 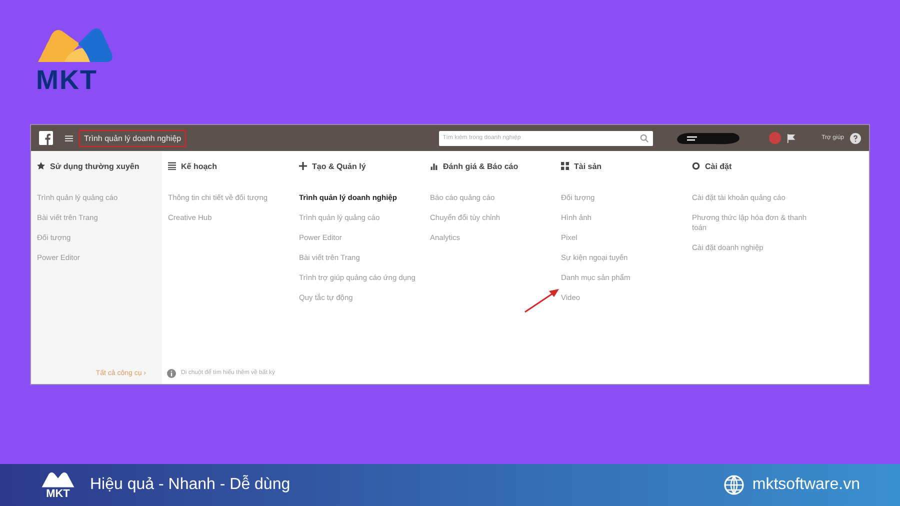 I want to click on menu-icon, so click(x=69, y=138).